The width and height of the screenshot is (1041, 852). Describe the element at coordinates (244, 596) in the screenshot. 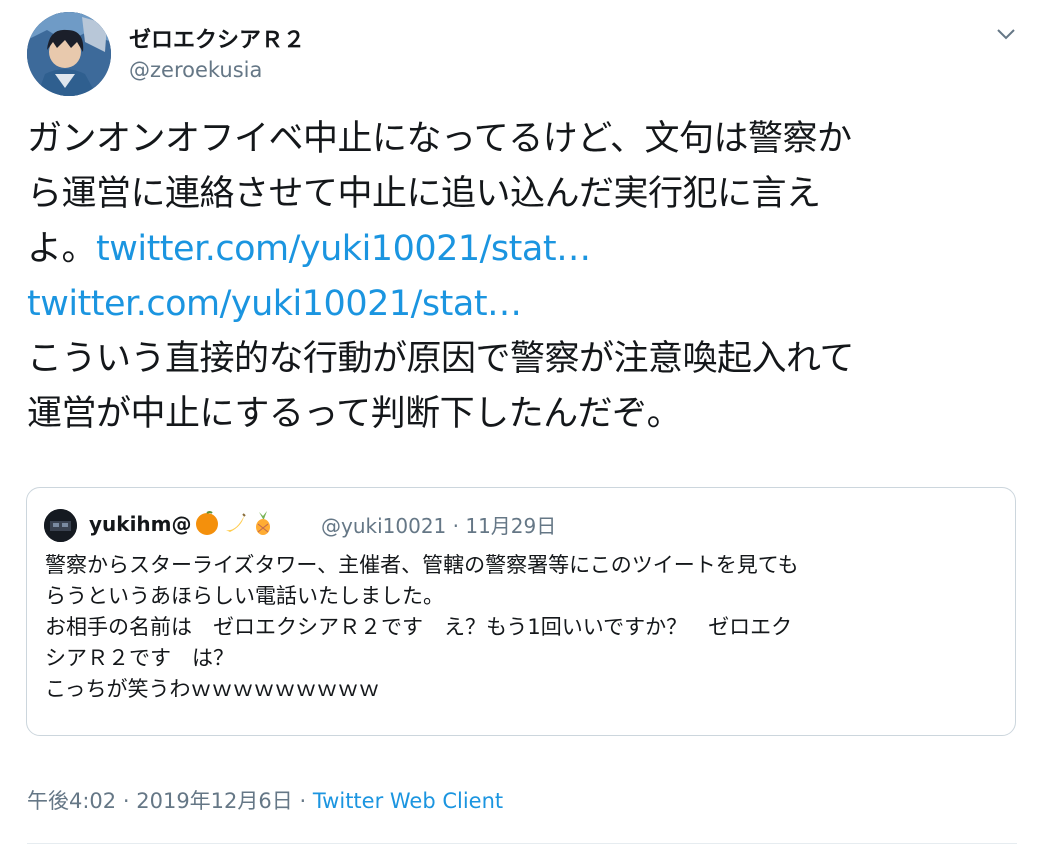

I see `quoted-line: らうというあほらしい電話いたしました。` at that location.